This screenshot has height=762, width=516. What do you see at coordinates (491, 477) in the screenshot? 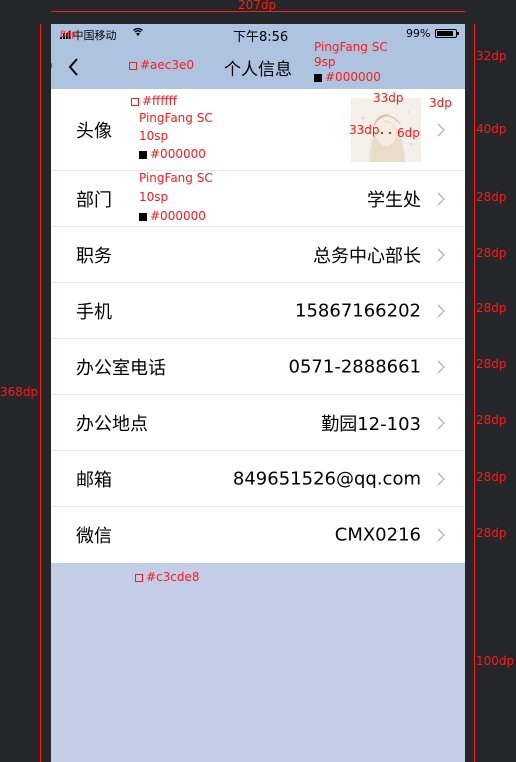
I see `row-height-annotation-6: 28dp` at bounding box center [491, 477].